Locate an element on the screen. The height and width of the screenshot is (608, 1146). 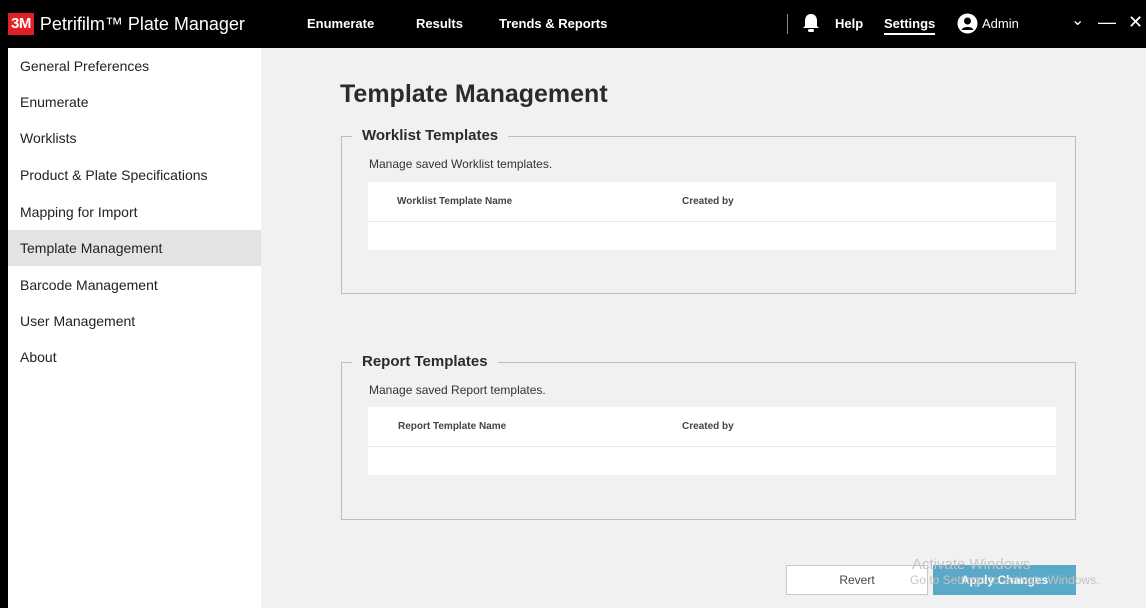
sidebar-item-mapping-for-import: Mapping for Import is located at coordinates (134, 212).